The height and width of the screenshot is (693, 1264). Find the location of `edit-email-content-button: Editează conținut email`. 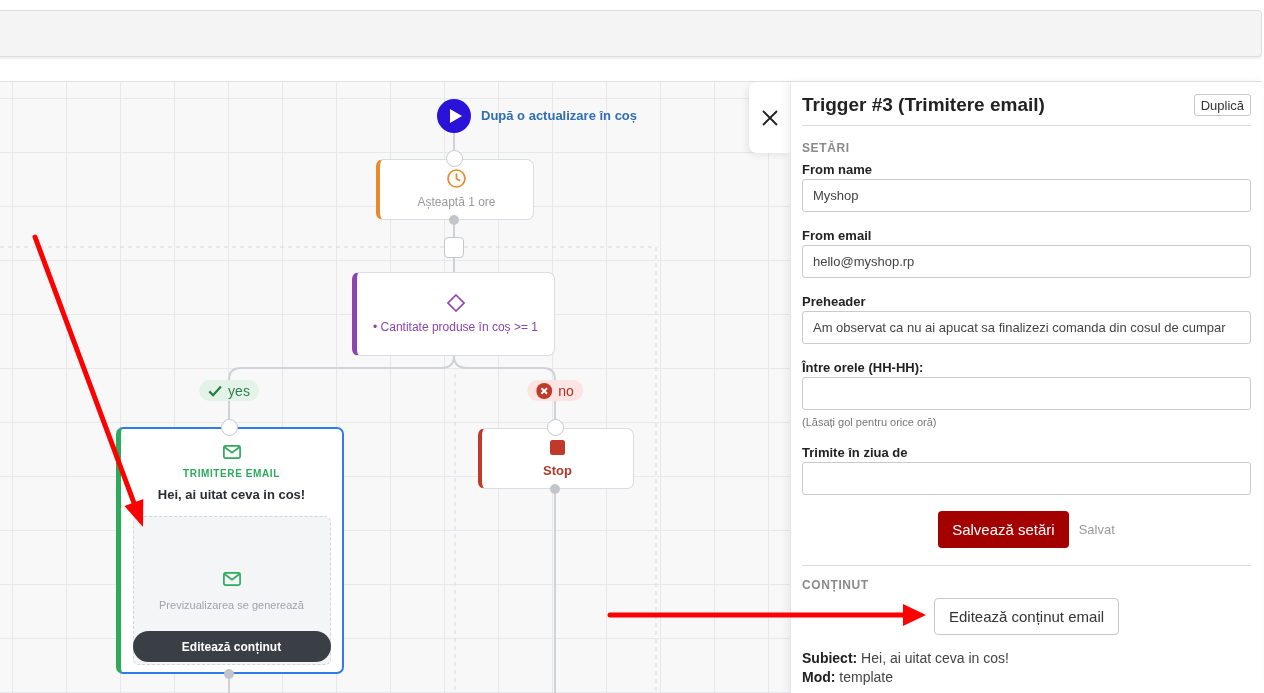

edit-email-content-button: Editează conținut email is located at coordinates (1026, 616).